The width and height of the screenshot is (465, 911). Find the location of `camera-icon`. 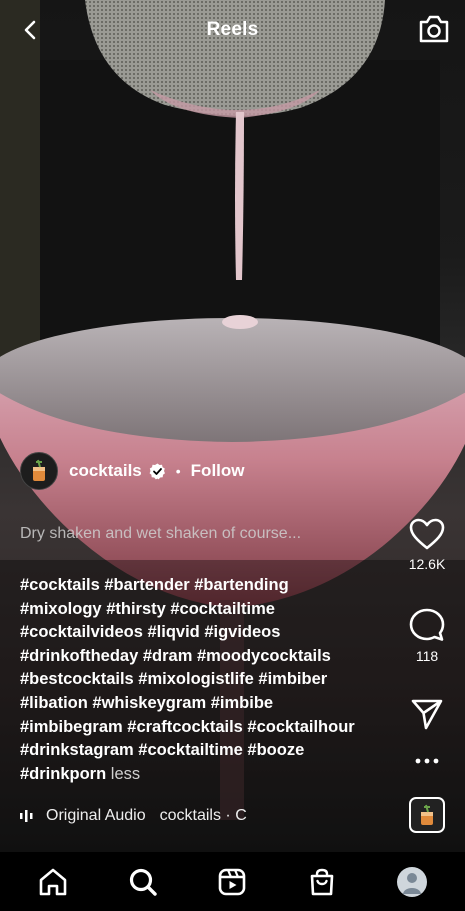

camera-icon is located at coordinates (434, 29).